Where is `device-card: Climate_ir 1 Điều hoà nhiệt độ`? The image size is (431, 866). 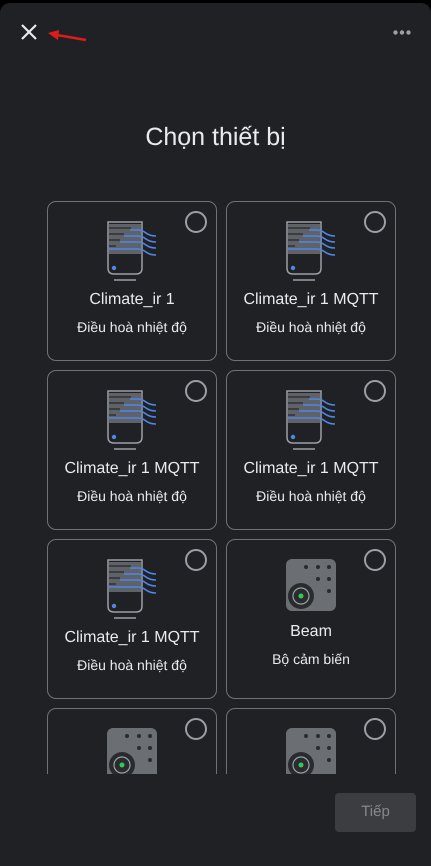
device-card: Climate_ir 1 Điều hoà nhiệt độ is located at coordinates (132, 281).